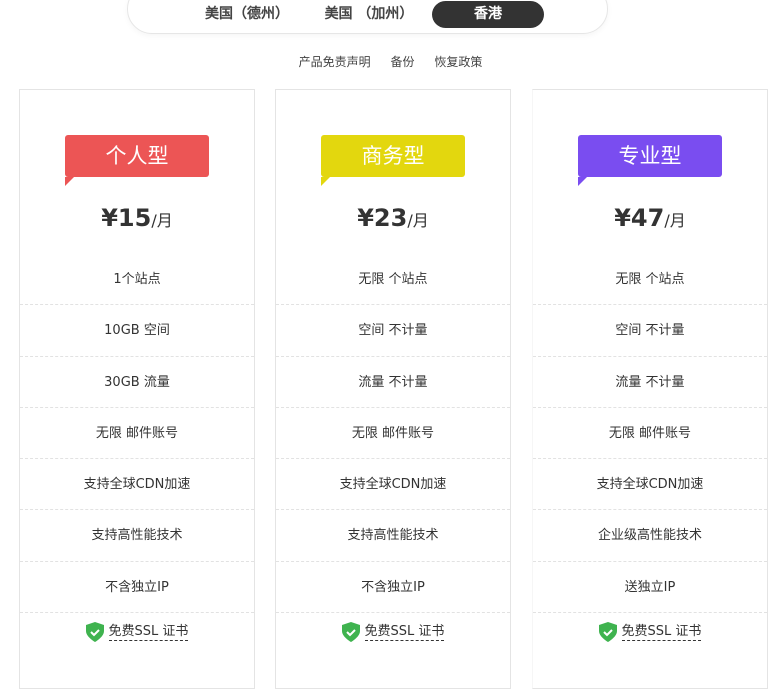 This screenshot has height=689, width=781. I want to click on feature-row: 送独立IP, so click(650, 588).